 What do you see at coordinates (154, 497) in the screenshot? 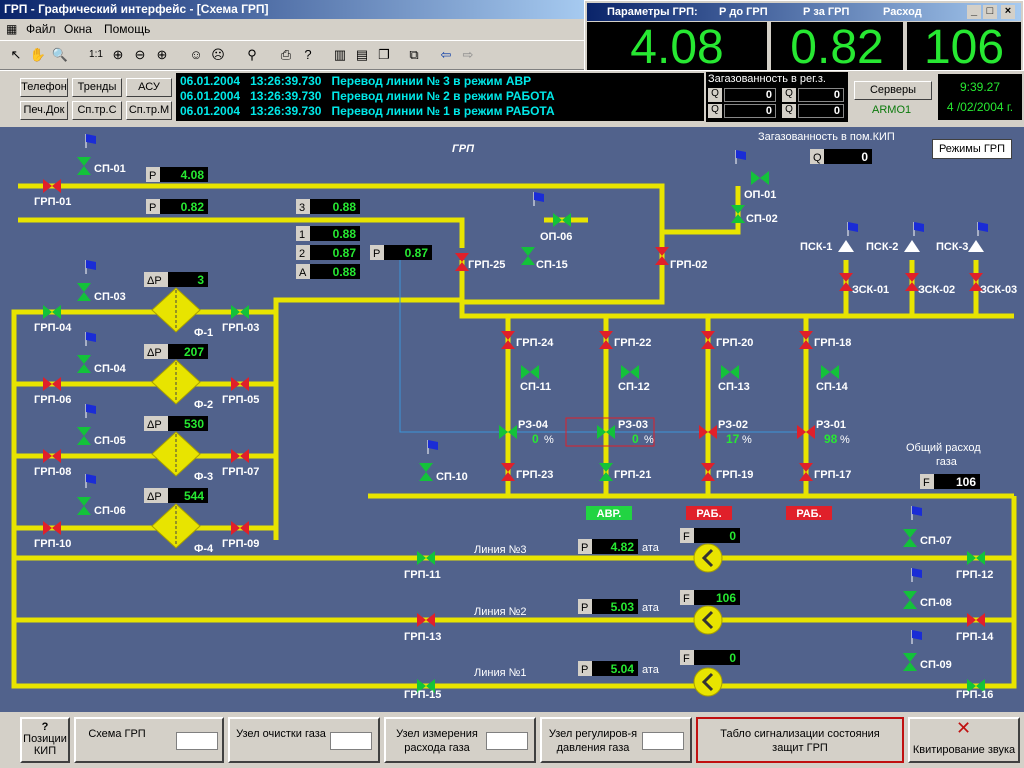
I see `svg-text: ΔP` at bounding box center [154, 497].